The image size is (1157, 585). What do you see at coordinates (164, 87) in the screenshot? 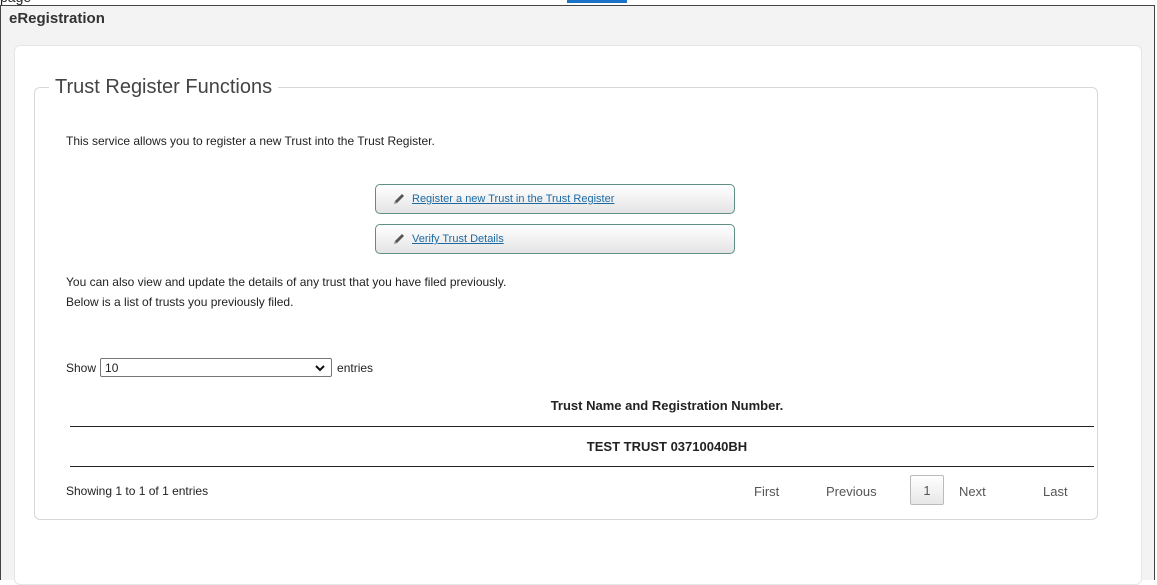
I see `section-legend: Trust Register Functions` at bounding box center [164, 87].